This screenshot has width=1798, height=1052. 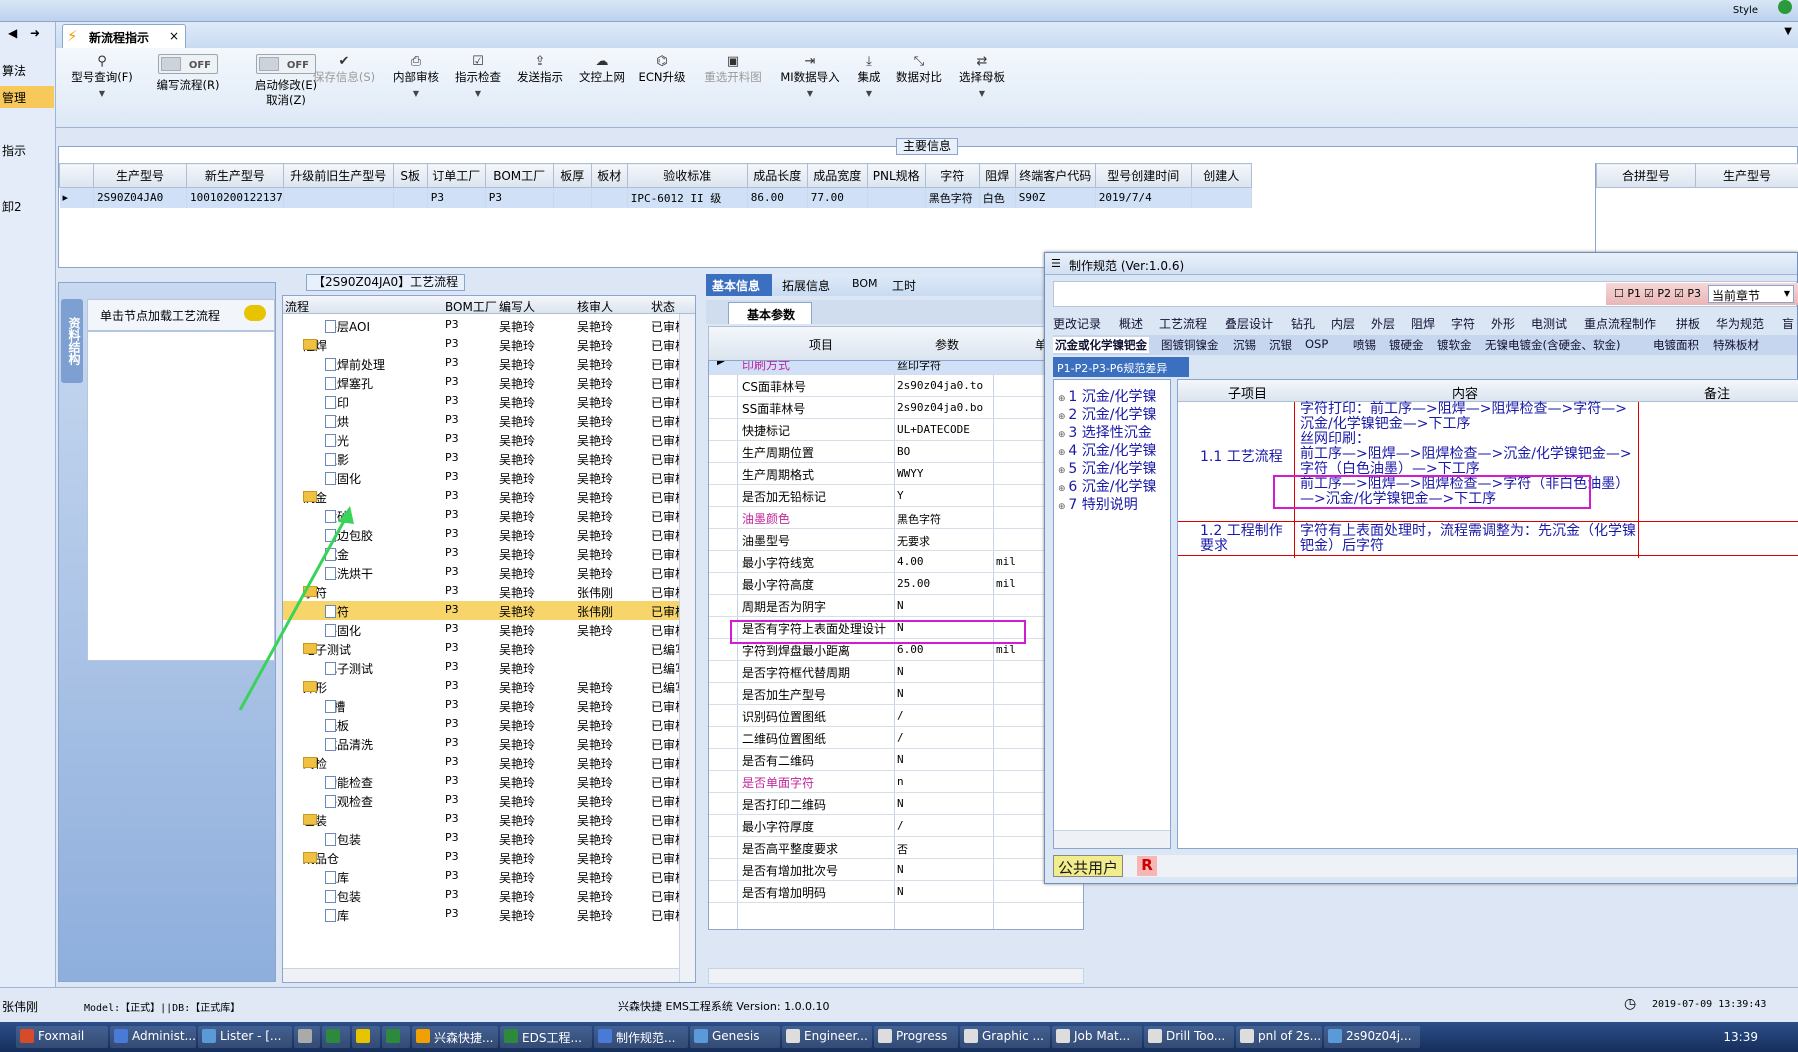 What do you see at coordinates (735, 1037) in the screenshot?
I see `taskbar-item: Genesis` at bounding box center [735, 1037].